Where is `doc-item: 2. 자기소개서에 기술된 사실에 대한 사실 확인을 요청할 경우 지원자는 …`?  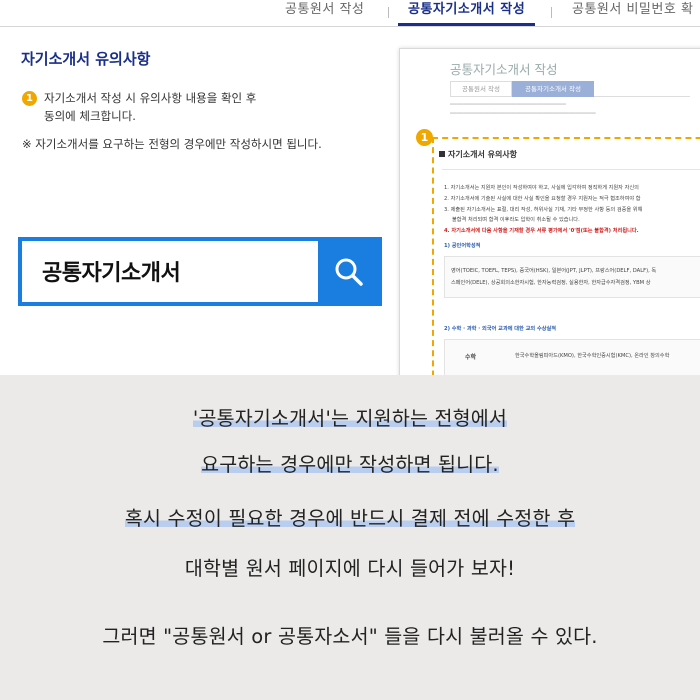
doc-item: 2. 자기소개서에 기술된 사실에 대한 사실 확인을 요청할 경우 지원자는 … is located at coordinates (542, 199).